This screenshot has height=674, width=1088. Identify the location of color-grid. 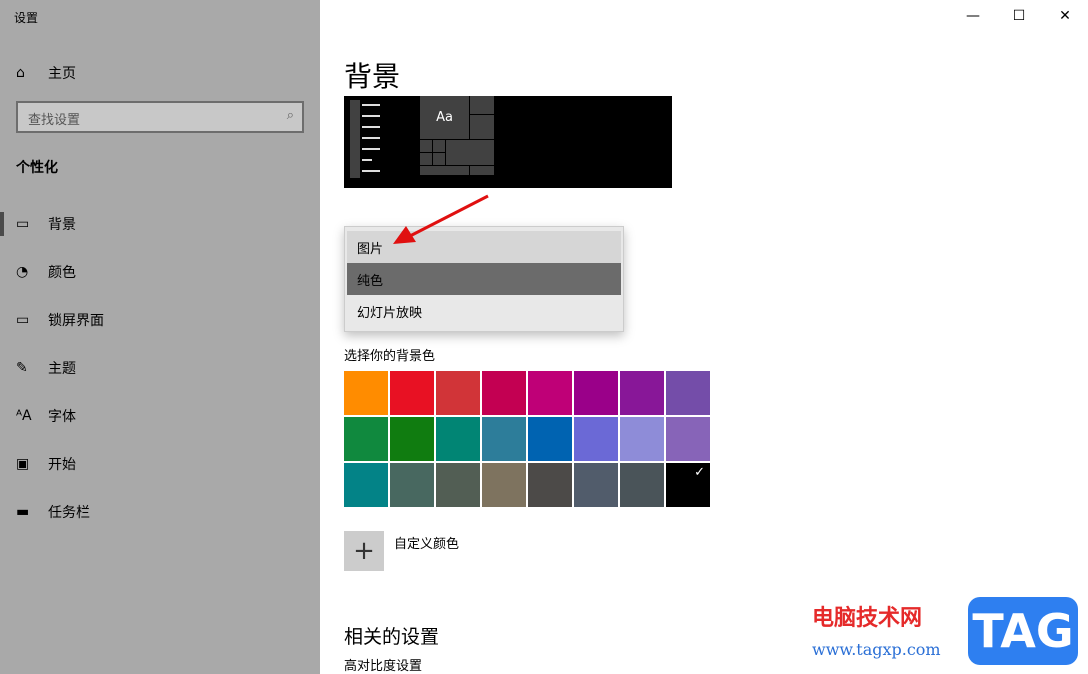
(527, 439).